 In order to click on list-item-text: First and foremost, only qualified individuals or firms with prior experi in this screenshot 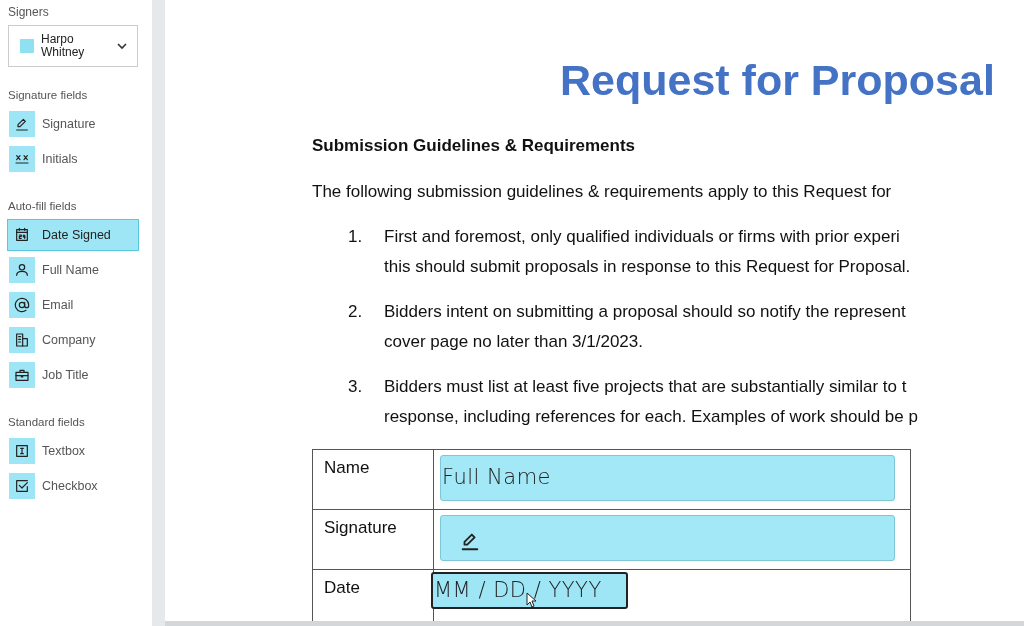, I will do `click(642, 237)`.